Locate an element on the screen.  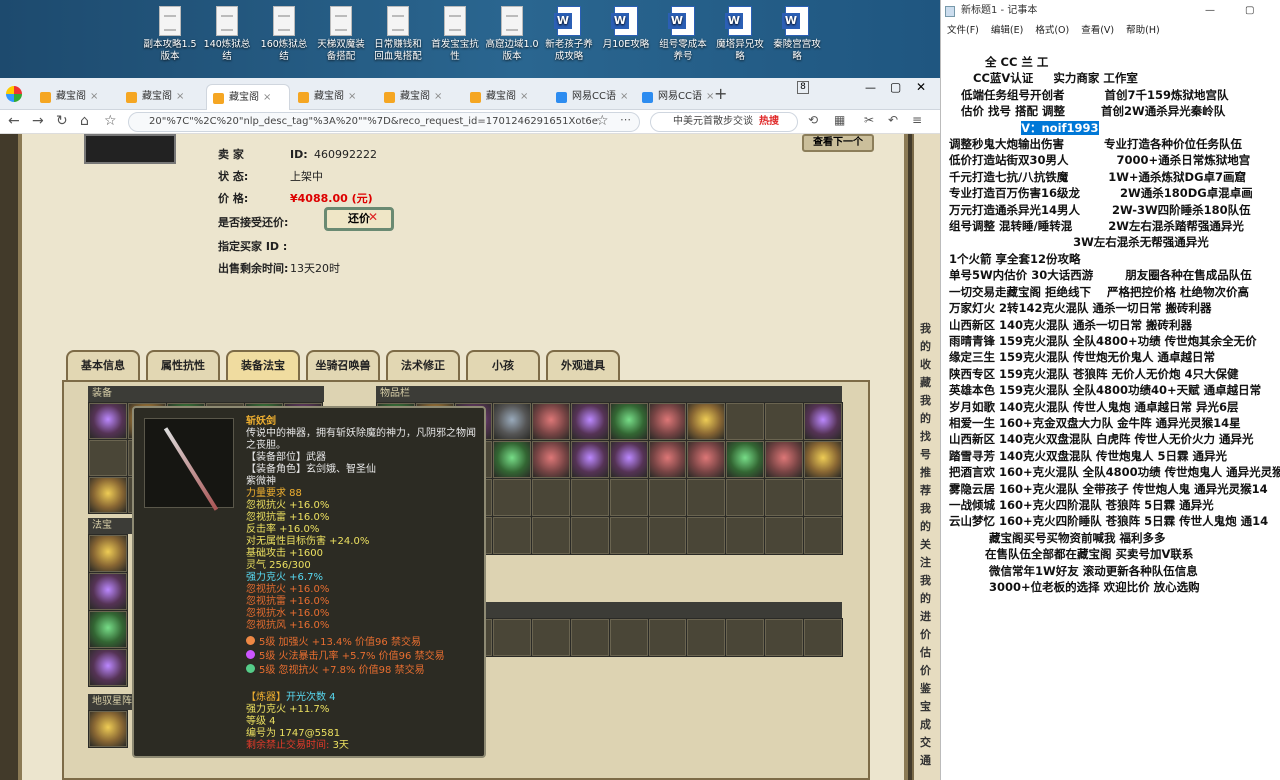
sidebar-char: 进 is located at coordinates (925, 616).